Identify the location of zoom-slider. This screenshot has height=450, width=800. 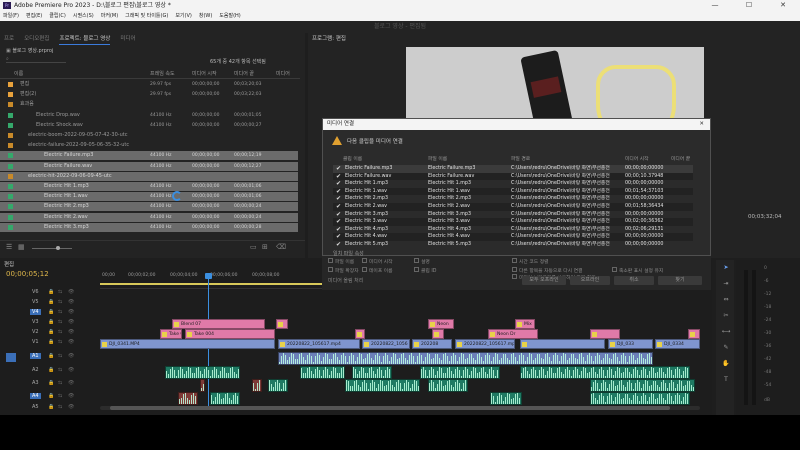
(52, 248).